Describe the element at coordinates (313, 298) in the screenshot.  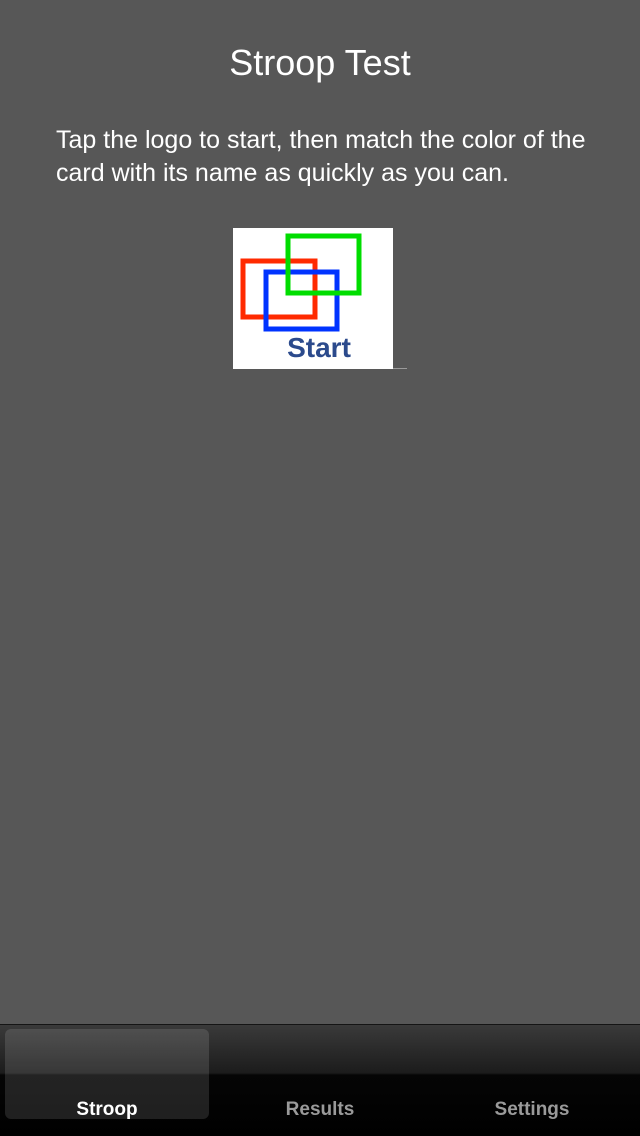
I see `start-logo-button: Start` at that location.